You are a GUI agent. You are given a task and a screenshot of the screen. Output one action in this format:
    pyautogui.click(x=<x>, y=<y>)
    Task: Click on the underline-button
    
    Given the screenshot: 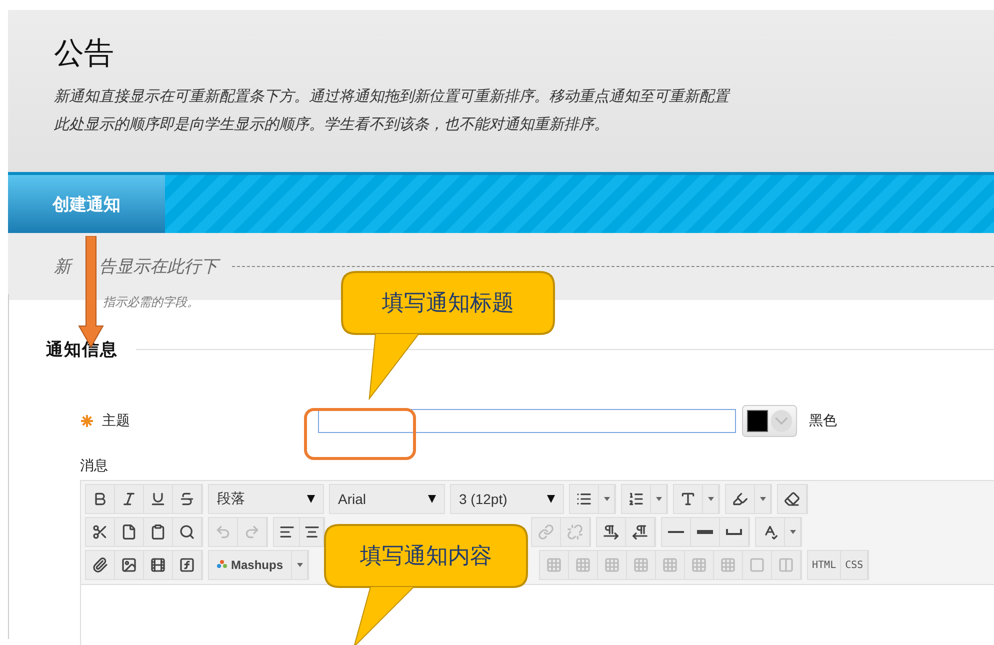 What is the action you would take?
    pyautogui.click(x=158, y=499)
    